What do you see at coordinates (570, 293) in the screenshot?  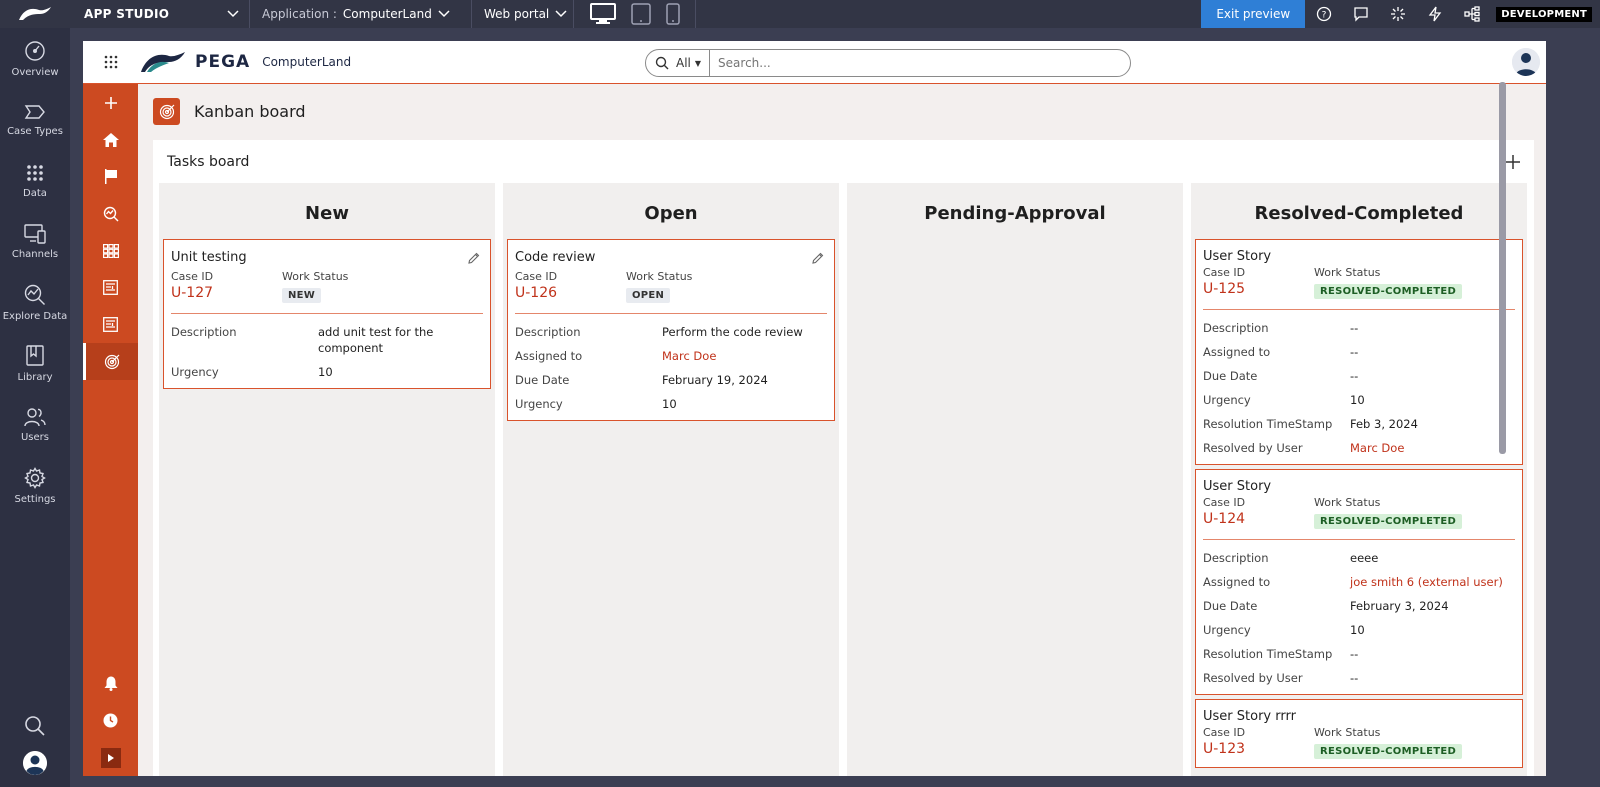 I see `case-id-link: U-126` at bounding box center [570, 293].